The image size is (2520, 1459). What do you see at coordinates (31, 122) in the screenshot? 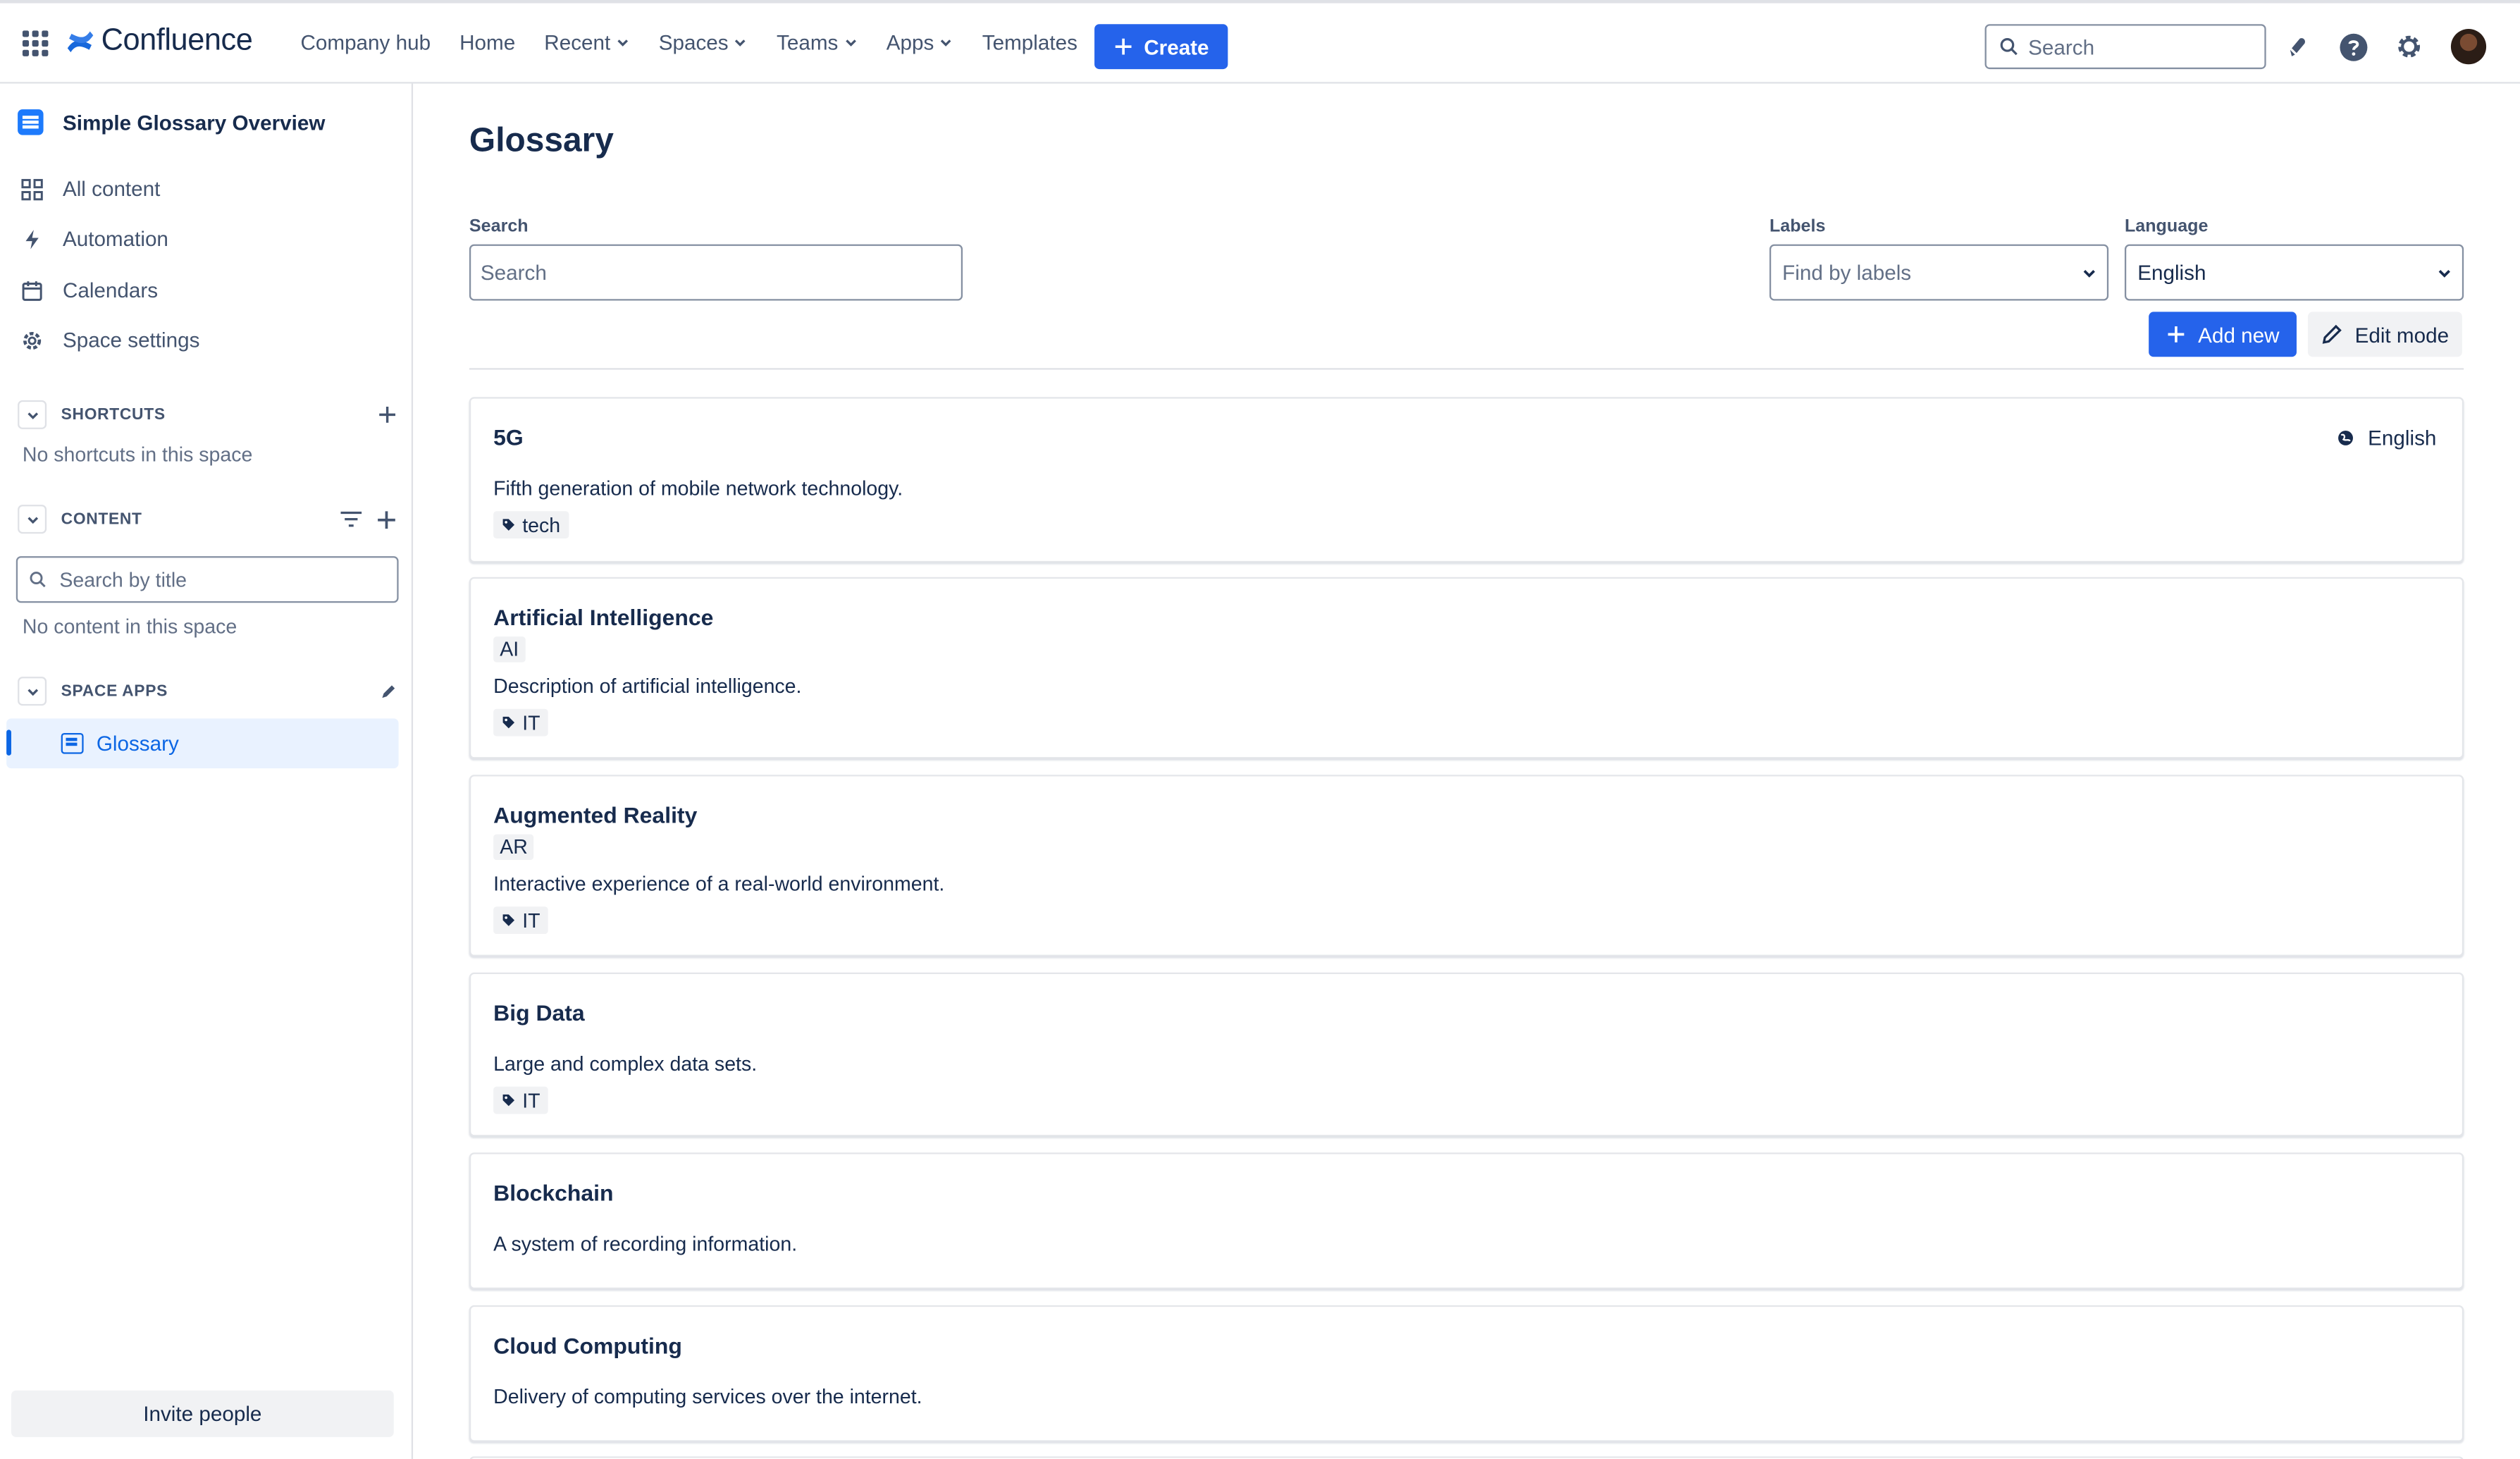
I see `space-icon` at bounding box center [31, 122].